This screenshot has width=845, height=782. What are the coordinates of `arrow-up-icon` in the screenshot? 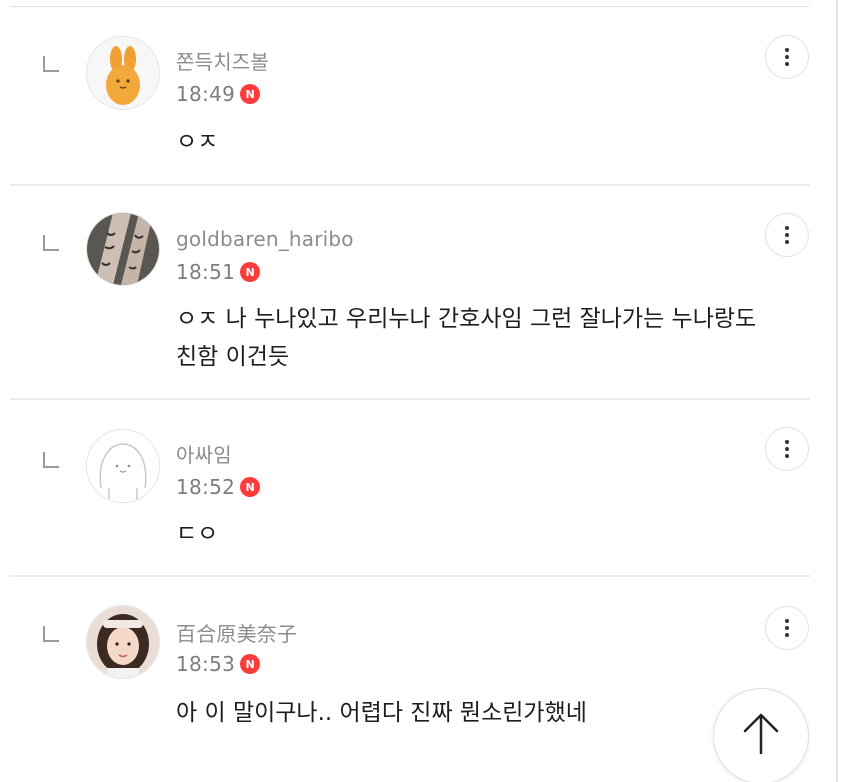 It's located at (761, 734).